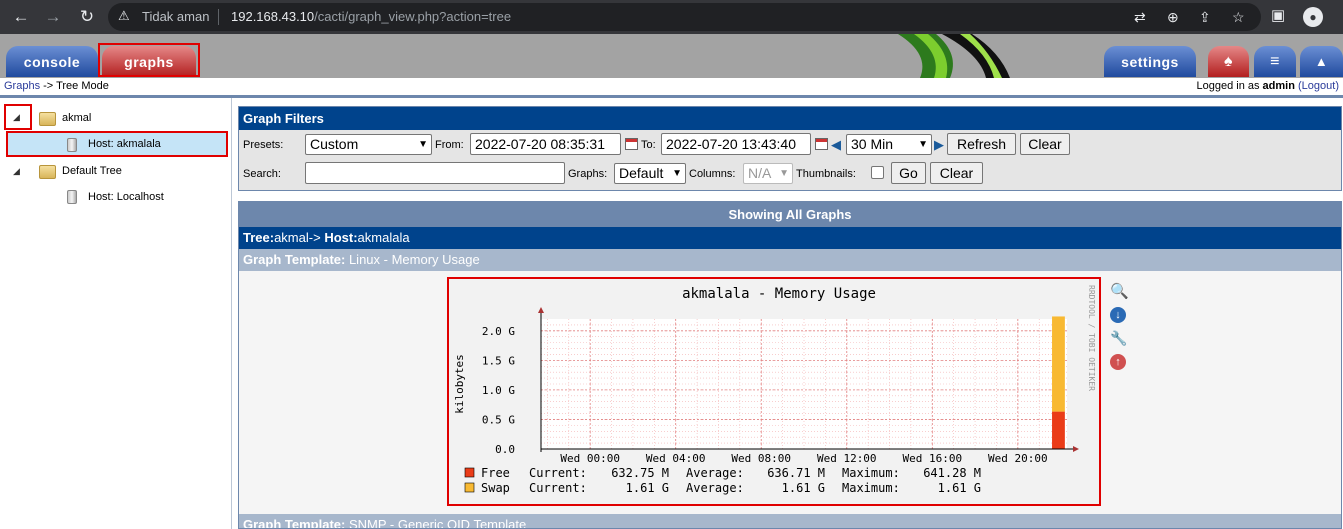 Image resolution: width=1343 pixels, height=529 pixels. I want to click on translate-icon: ⇄, so click(1140, 17).